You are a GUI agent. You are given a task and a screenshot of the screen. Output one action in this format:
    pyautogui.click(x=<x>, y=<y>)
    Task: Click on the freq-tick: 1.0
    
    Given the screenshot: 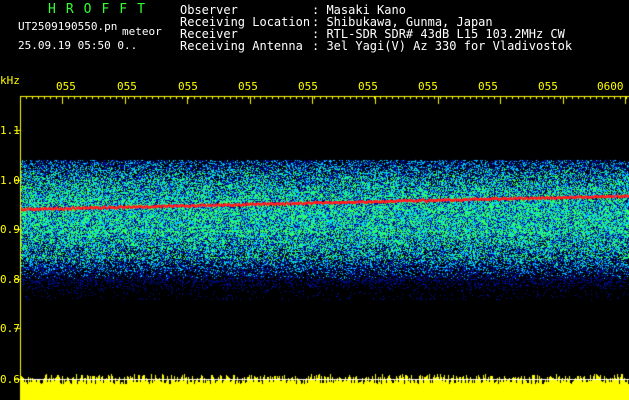 What is the action you would take?
    pyautogui.click(x=10, y=180)
    